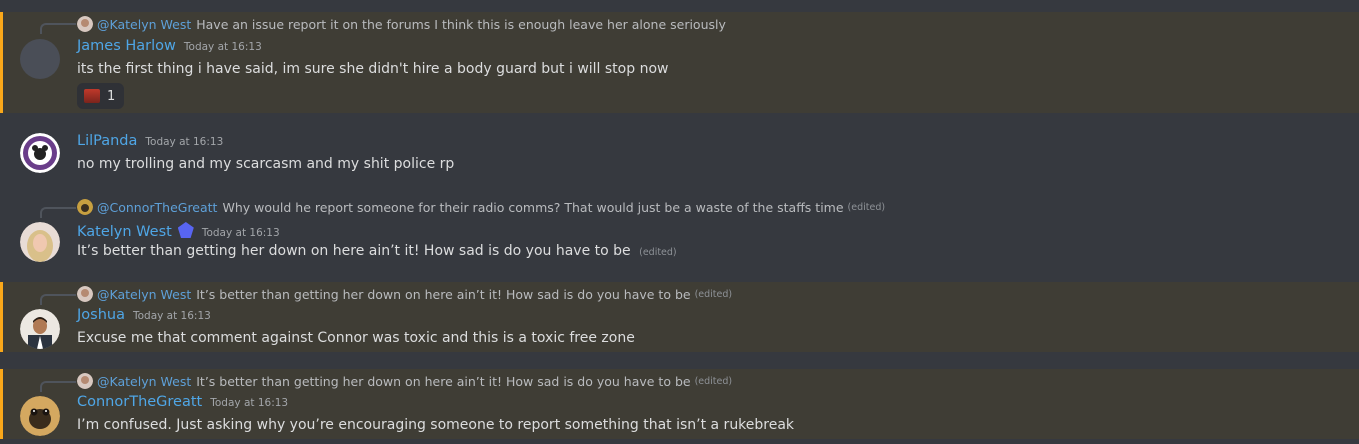 This screenshot has width=1359, height=444. Describe the element at coordinates (124, 232) in the screenshot. I see `author-name: Katelyn West` at that location.